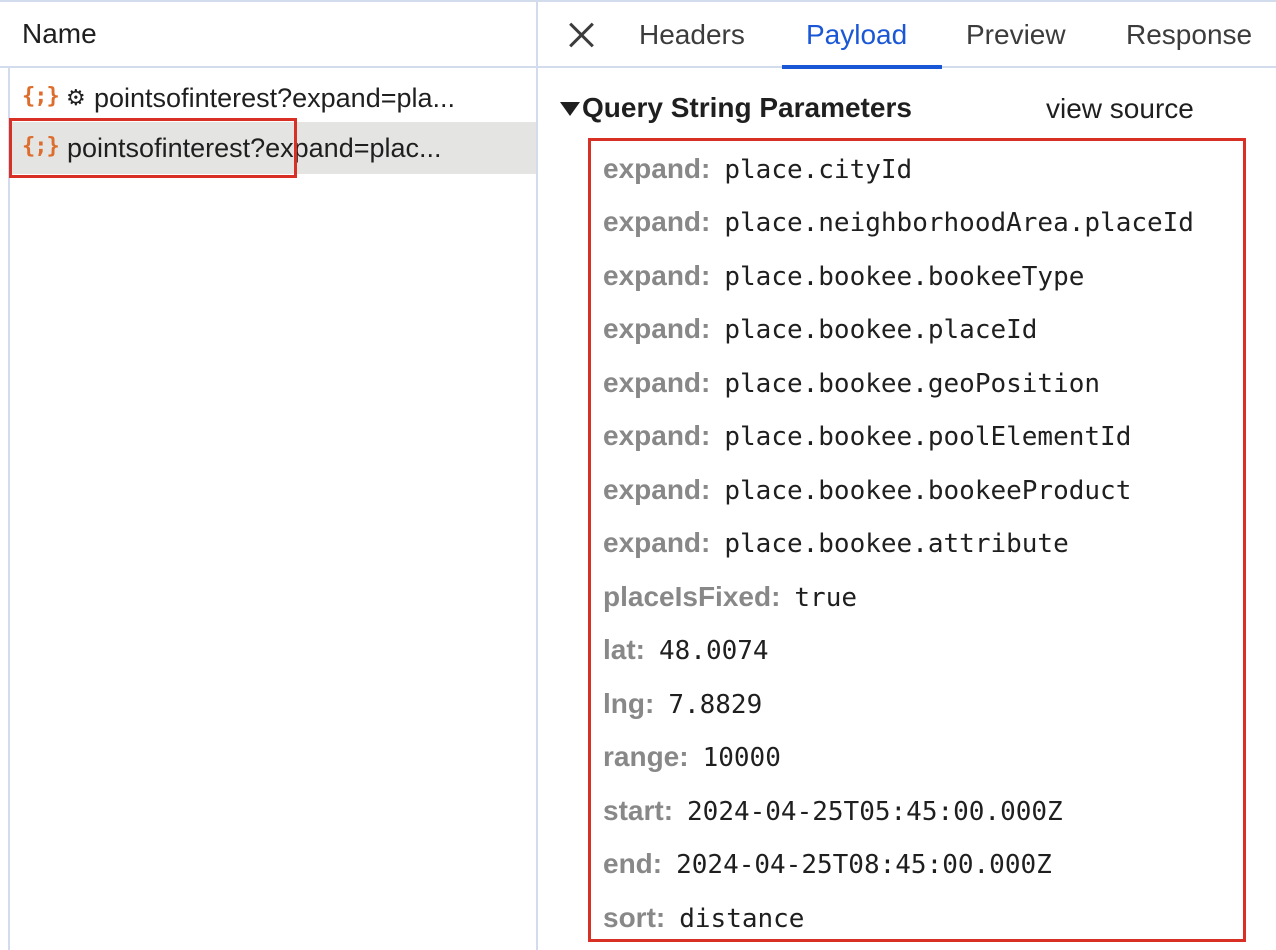  I want to click on annotation-highlight-box, so click(153, 148).